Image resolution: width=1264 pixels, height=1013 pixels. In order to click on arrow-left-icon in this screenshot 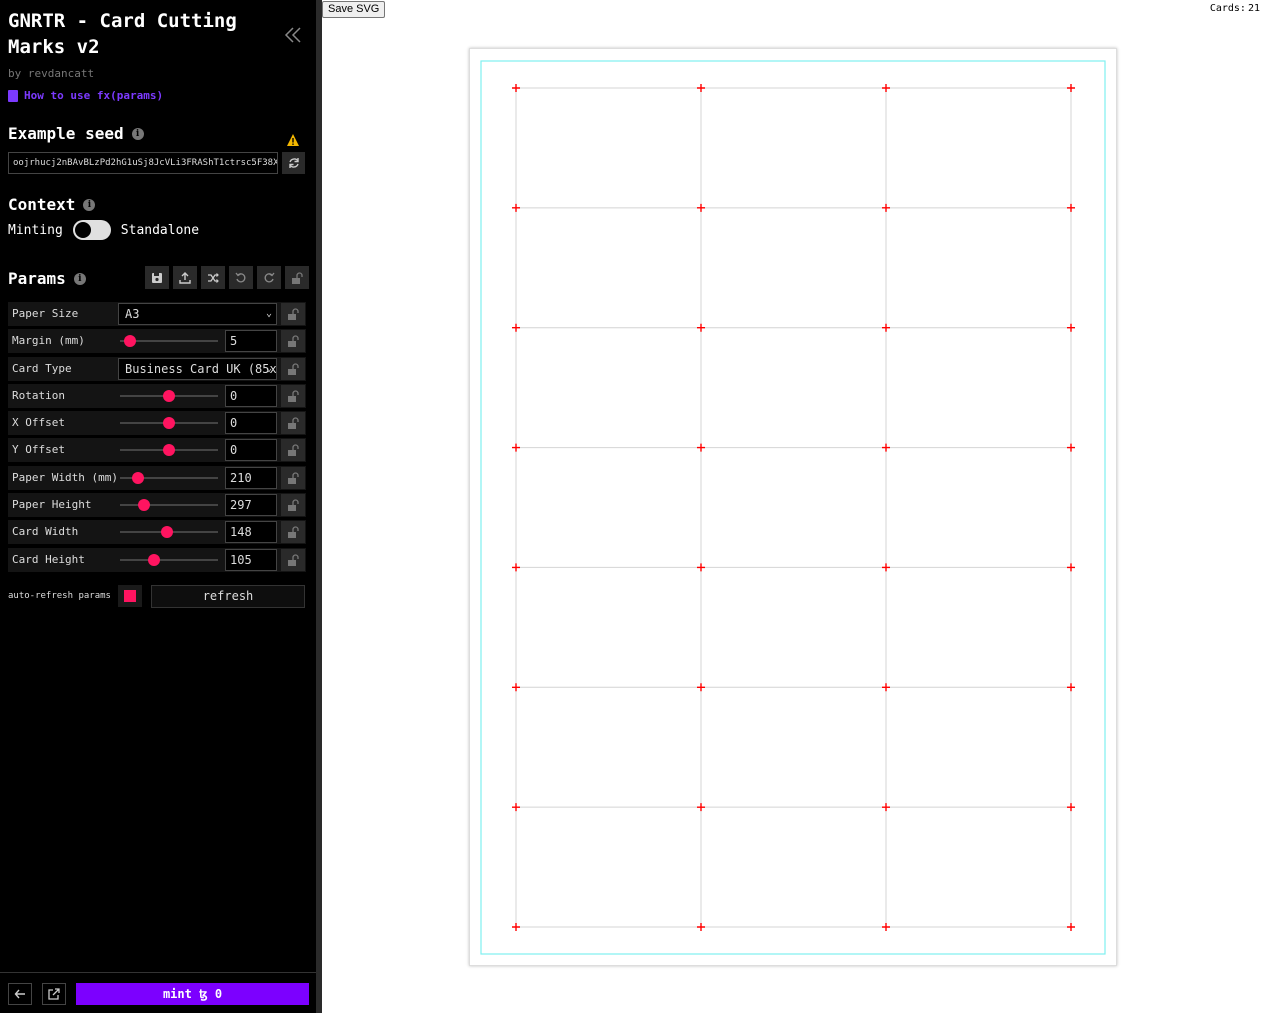, I will do `click(20, 994)`.